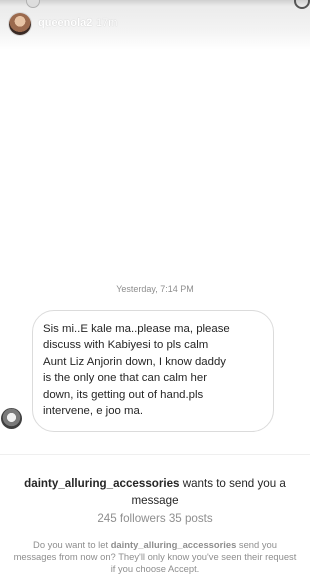 The height and width of the screenshot is (576, 320). Describe the element at coordinates (107, 23) in the screenshot. I see `header-time-ago: 17m` at that location.